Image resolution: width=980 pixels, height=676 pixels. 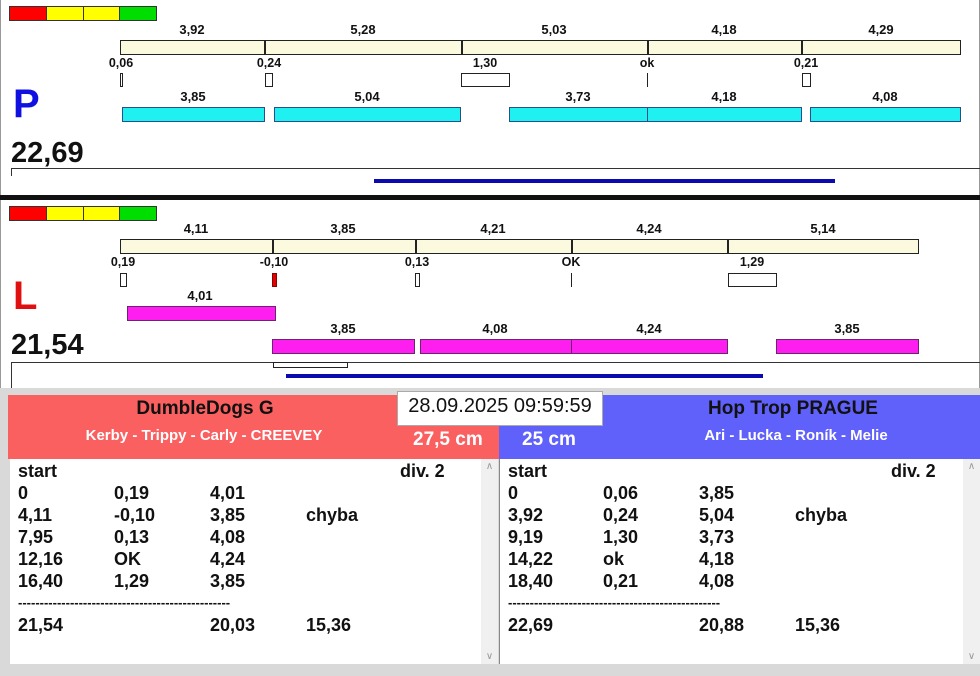 I want to click on segment-label: 4,24, so click(x=649, y=228).